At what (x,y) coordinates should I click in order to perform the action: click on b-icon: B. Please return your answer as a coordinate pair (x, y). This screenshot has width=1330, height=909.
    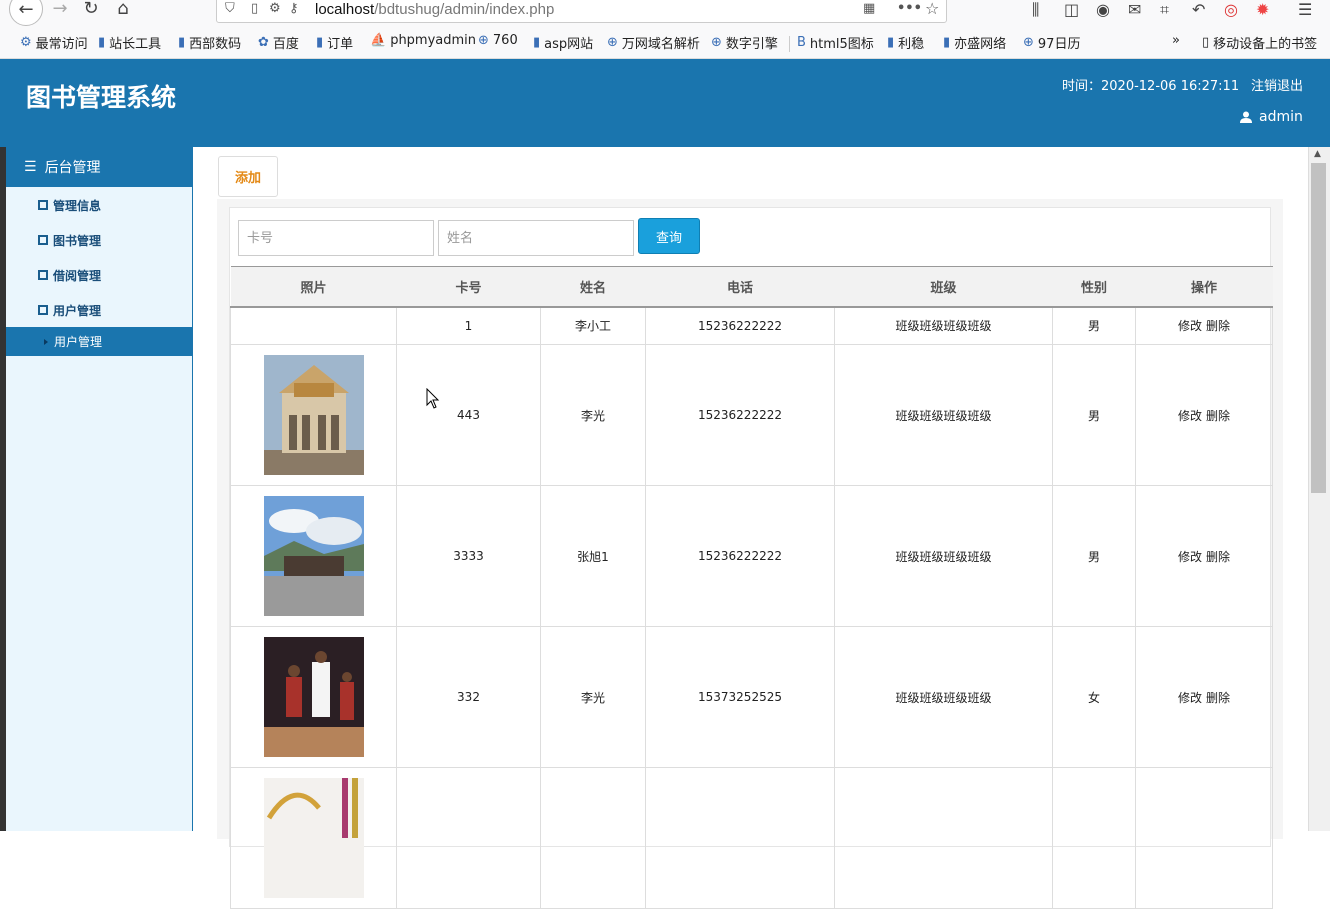
    Looking at the image, I should click on (801, 42).